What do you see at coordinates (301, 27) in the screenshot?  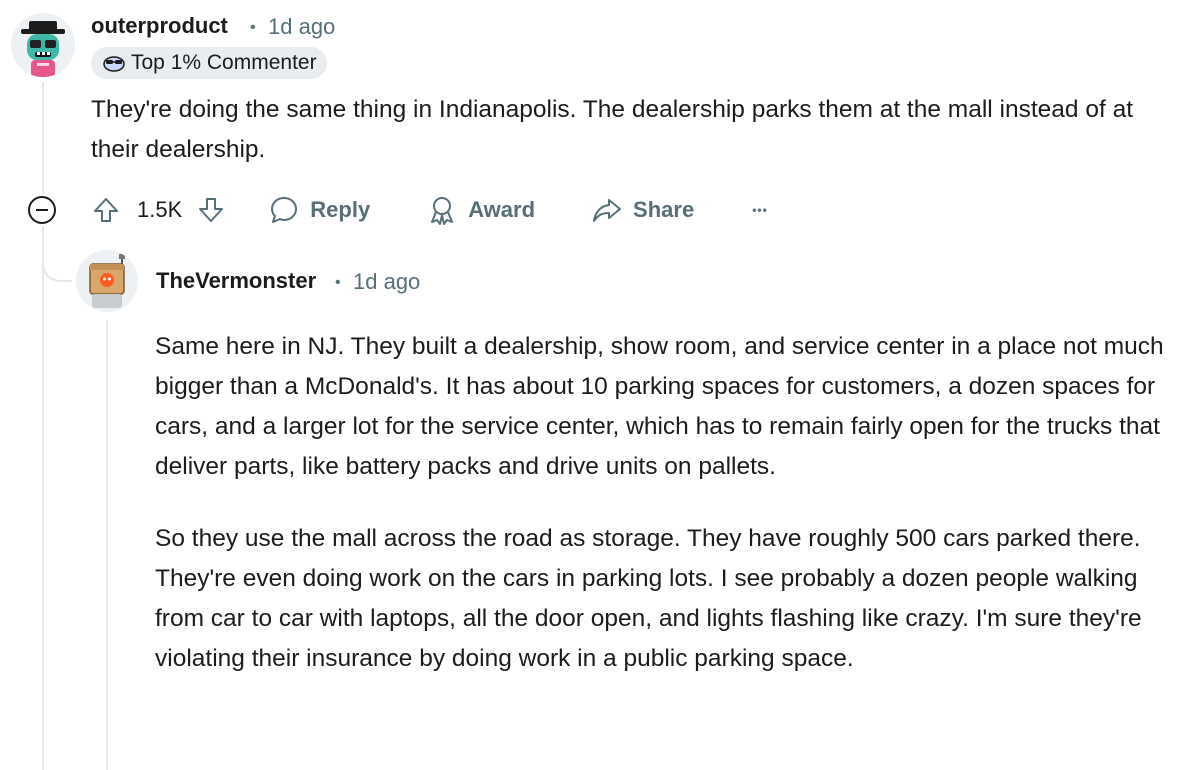 I see `comment-timestamp: 1d ago` at bounding box center [301, 27].